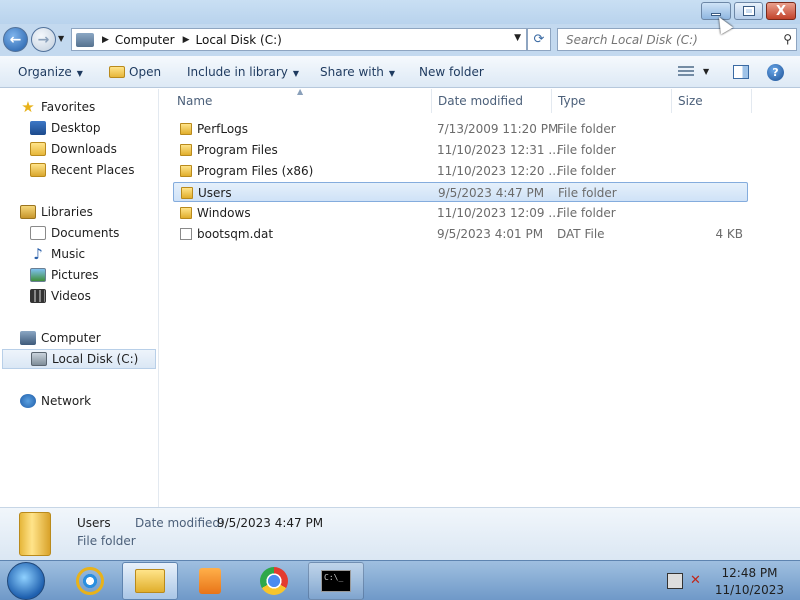 Image resolution: width=800 pixels, height=600 pixels. Describe the element at coordinates (66, 401) in the screenshot. I see `nav-label: Network` at that location.